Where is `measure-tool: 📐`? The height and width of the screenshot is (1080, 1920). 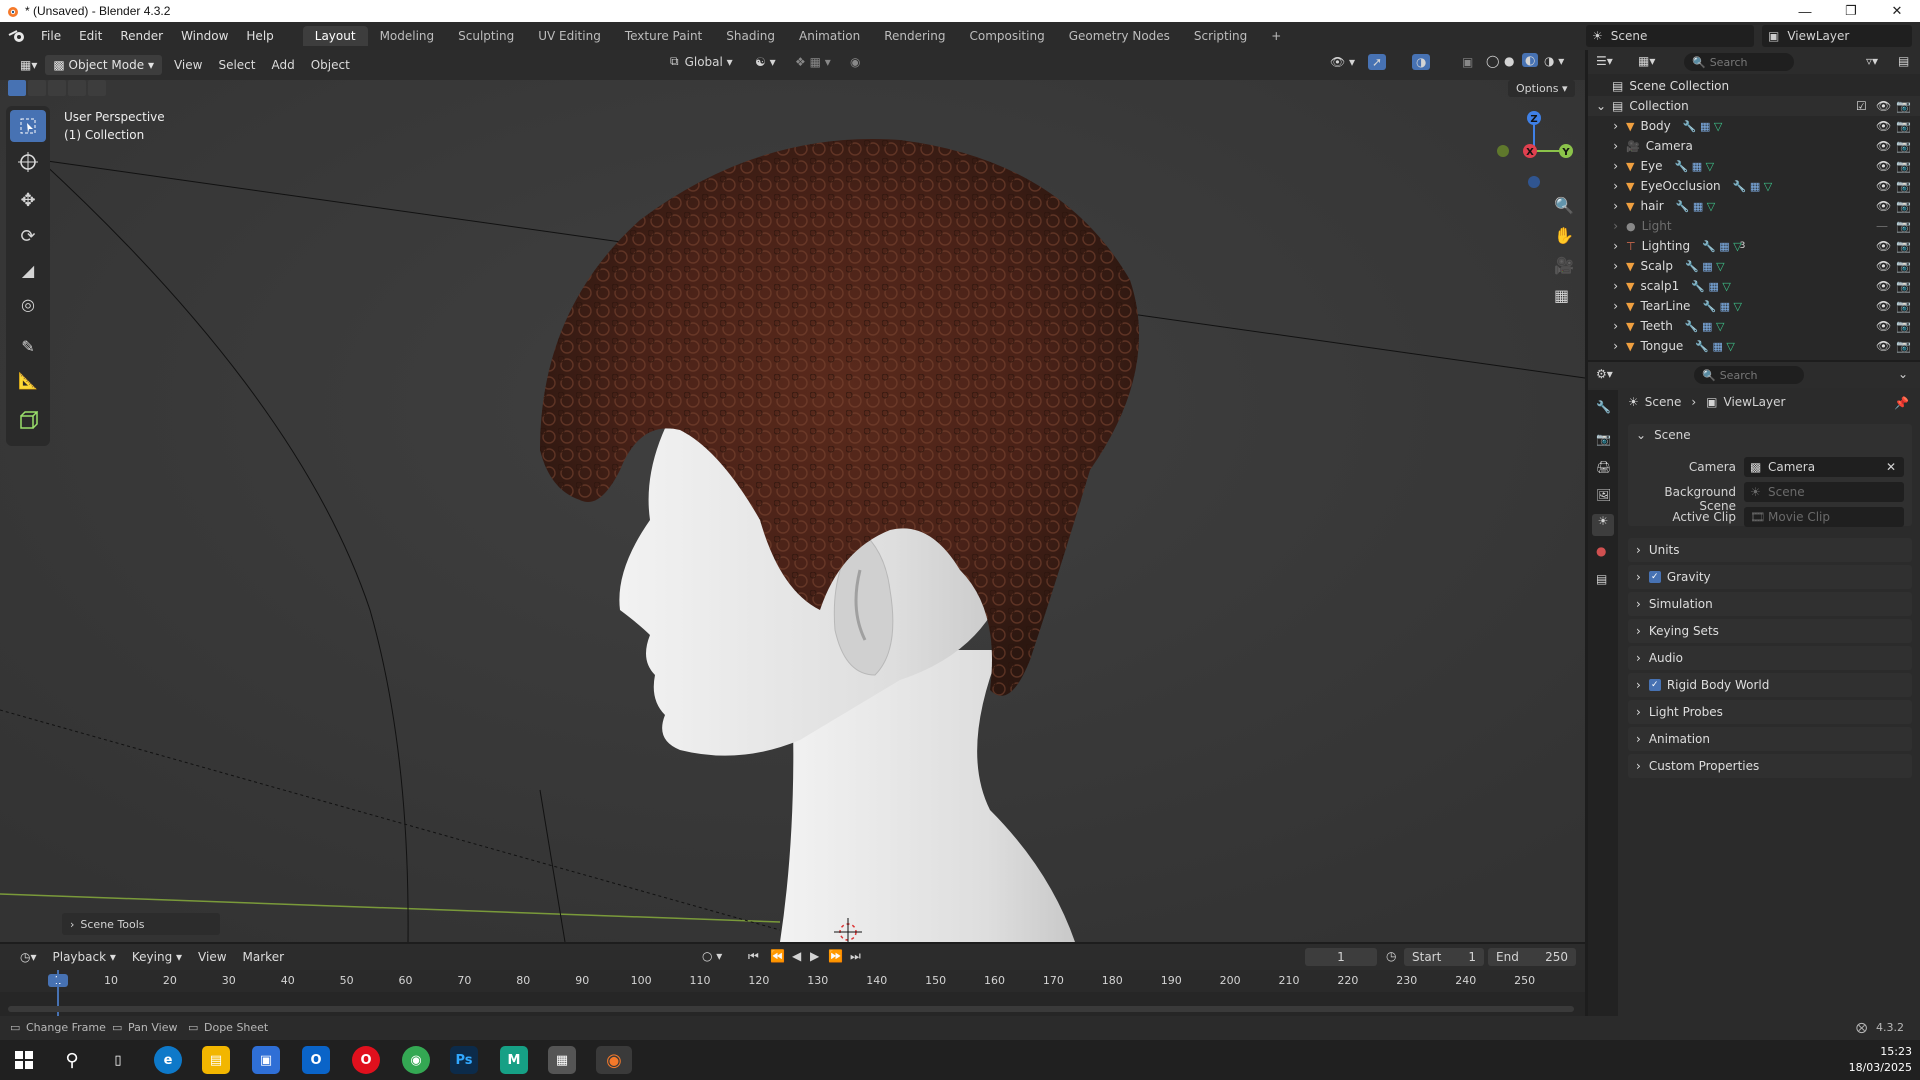
measure-tool: 📐 is located at coordinates (28, 380).